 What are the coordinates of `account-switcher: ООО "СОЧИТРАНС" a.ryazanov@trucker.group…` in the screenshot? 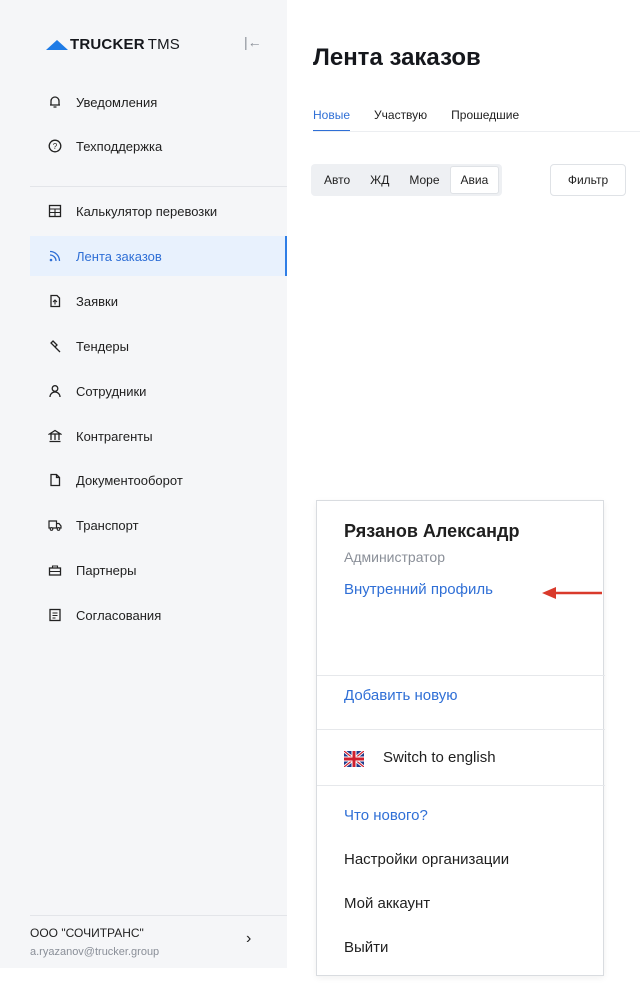 It's located at (158, 941).